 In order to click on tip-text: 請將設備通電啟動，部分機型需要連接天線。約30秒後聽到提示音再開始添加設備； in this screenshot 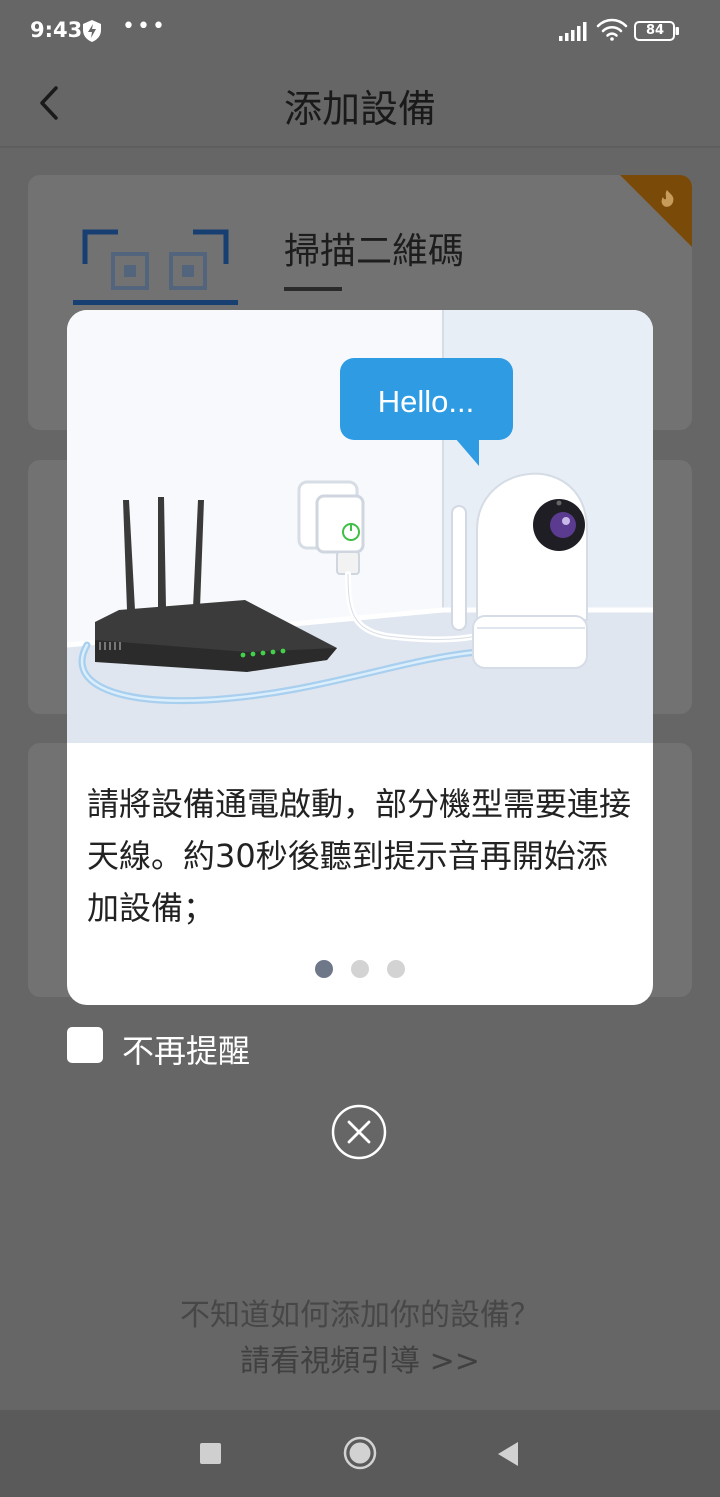, I will do `click(359, 856)`.